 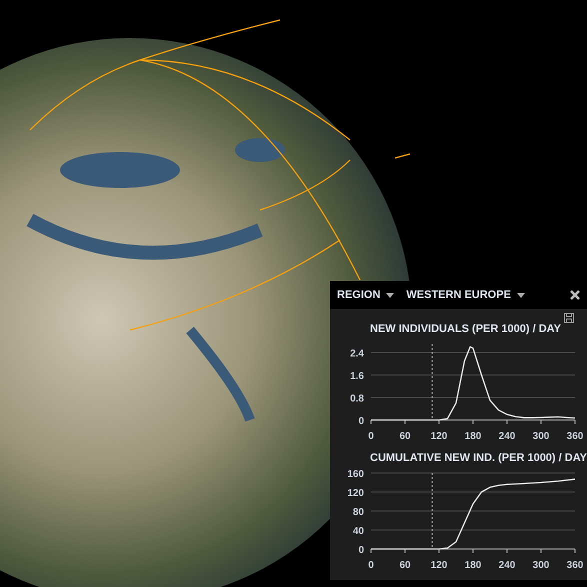 What do you see at coordinates (355, 474) in the screenshot?
I see `y-tick-label: 160` at bounding box center [355, 474].